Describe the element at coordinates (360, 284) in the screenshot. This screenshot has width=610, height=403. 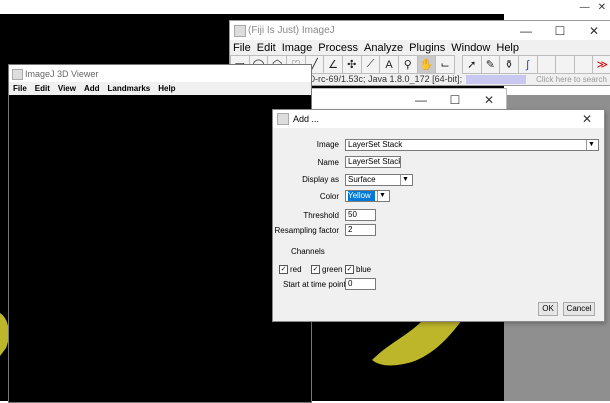
I see `timepoint-field: 0` at that location.